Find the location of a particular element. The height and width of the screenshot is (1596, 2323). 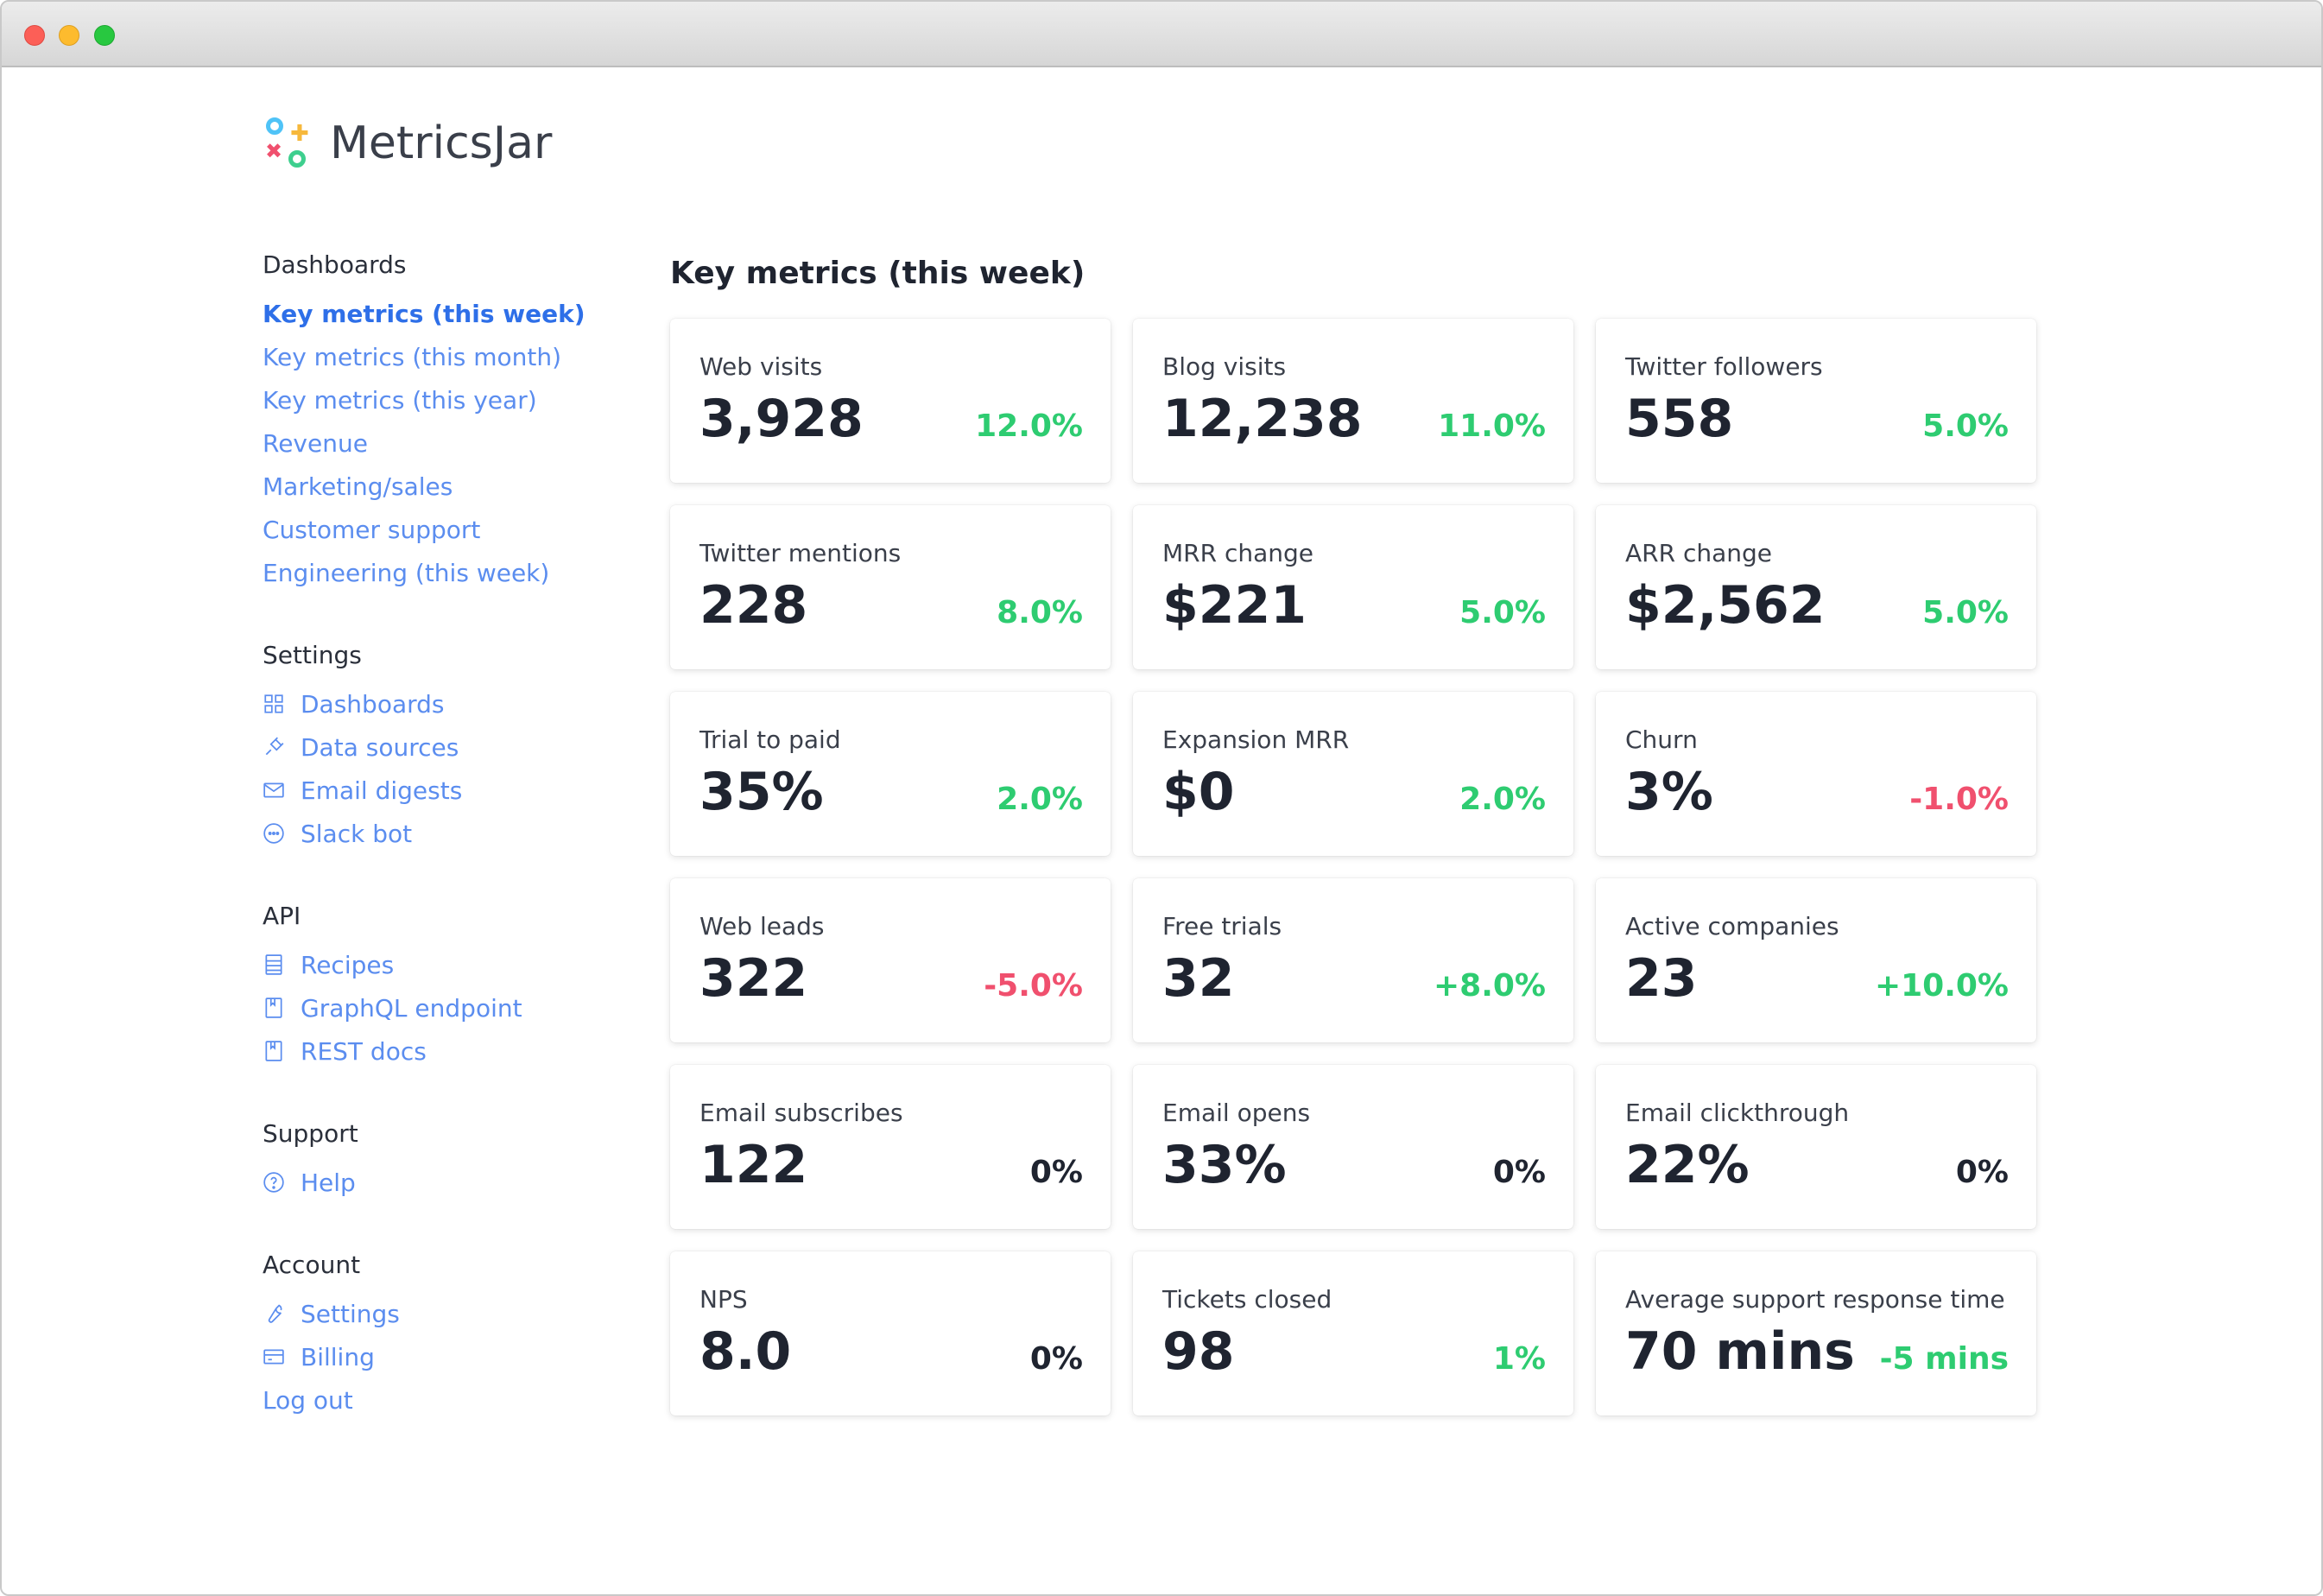

metric-card-twitter-followers: Twitter followers 558 5.0% is located at coordinates (1816, 401).